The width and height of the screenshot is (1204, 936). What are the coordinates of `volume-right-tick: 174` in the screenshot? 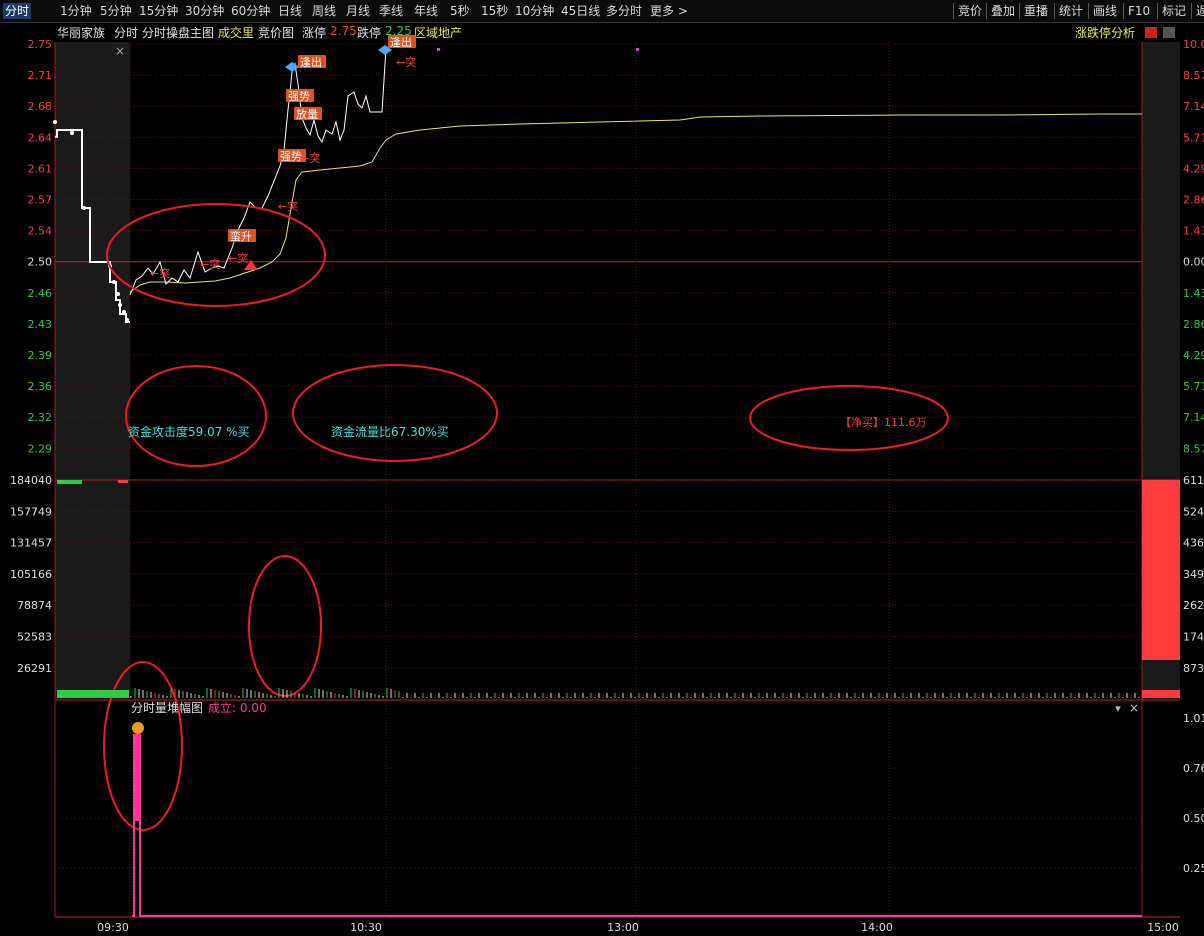 It's located at (1193, 637).